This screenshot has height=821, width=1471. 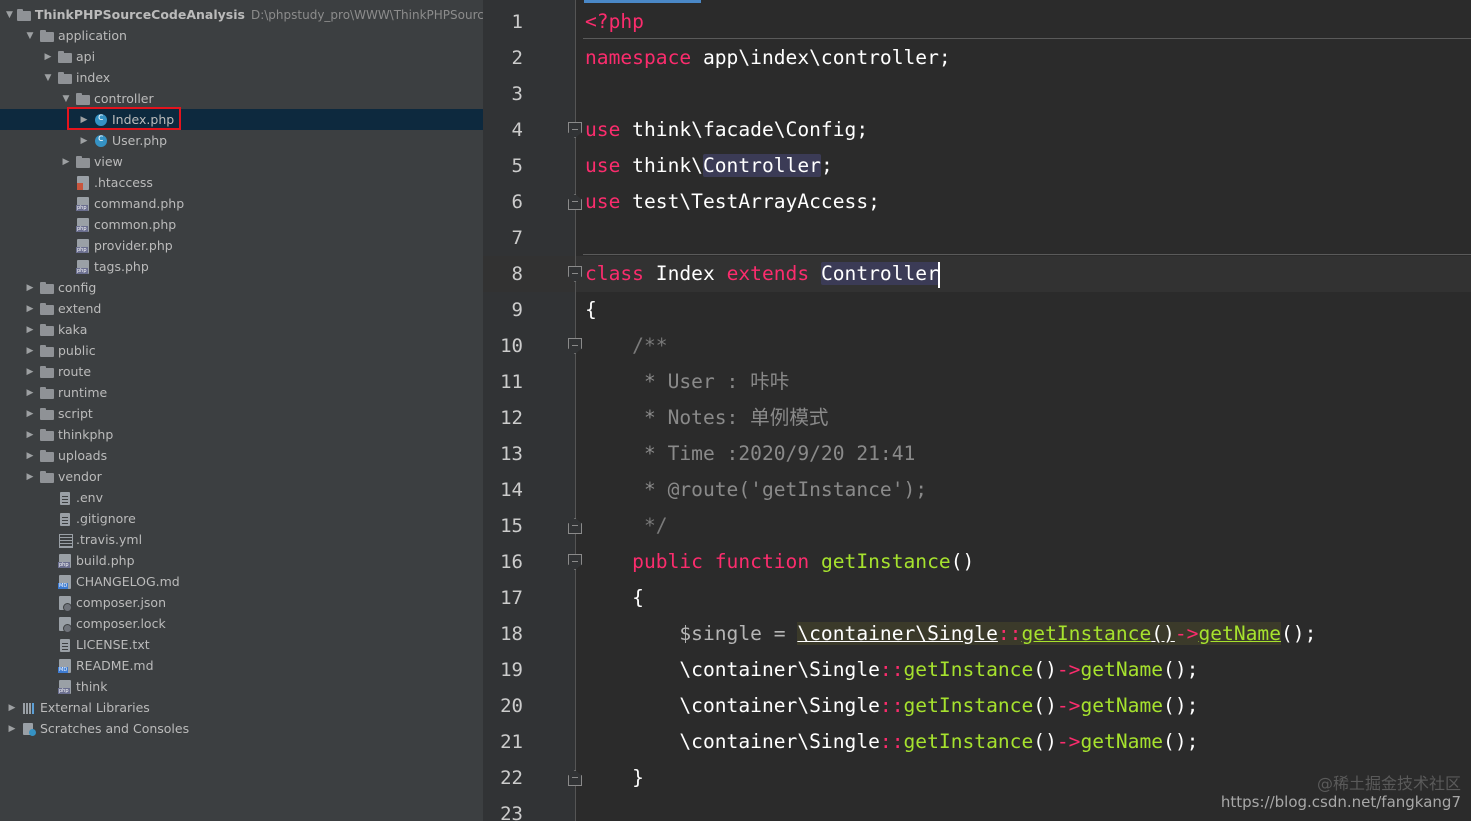 What do you see at coordinates (77, 287) in the screenshot?
I see `tree-item-label: config` at bounding box center [77, 287].